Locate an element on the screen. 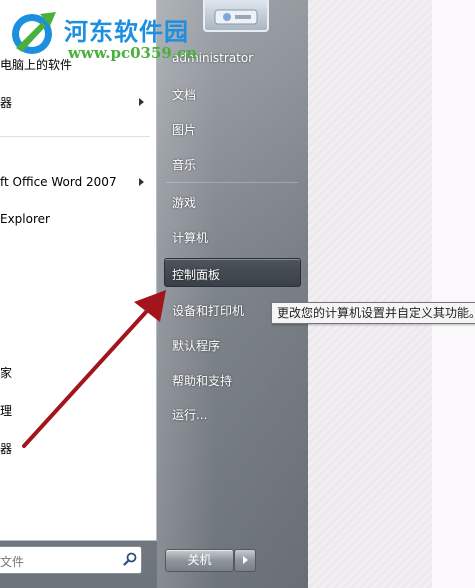  watermark-url: www.pc0359.cn is located at coordinates (133, 53).